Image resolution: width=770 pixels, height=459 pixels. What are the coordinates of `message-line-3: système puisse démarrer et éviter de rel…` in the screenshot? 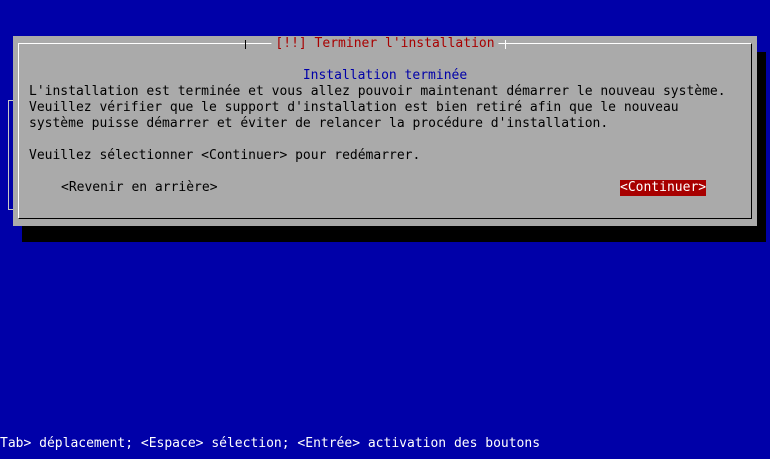 It's located at (319, 123).